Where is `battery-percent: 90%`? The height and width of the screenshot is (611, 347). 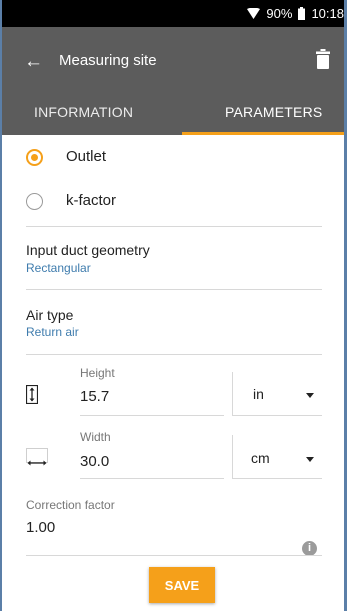 battery-percent: 90% is located at coordinates (279, 13).